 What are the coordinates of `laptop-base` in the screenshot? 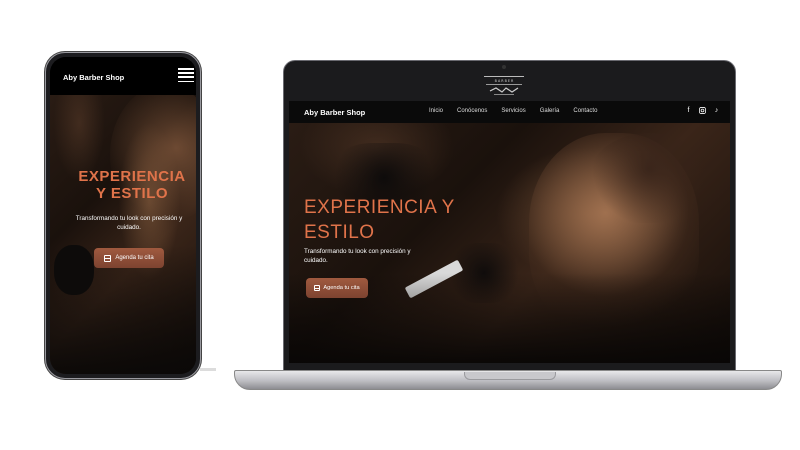 It's located at (508, 380).